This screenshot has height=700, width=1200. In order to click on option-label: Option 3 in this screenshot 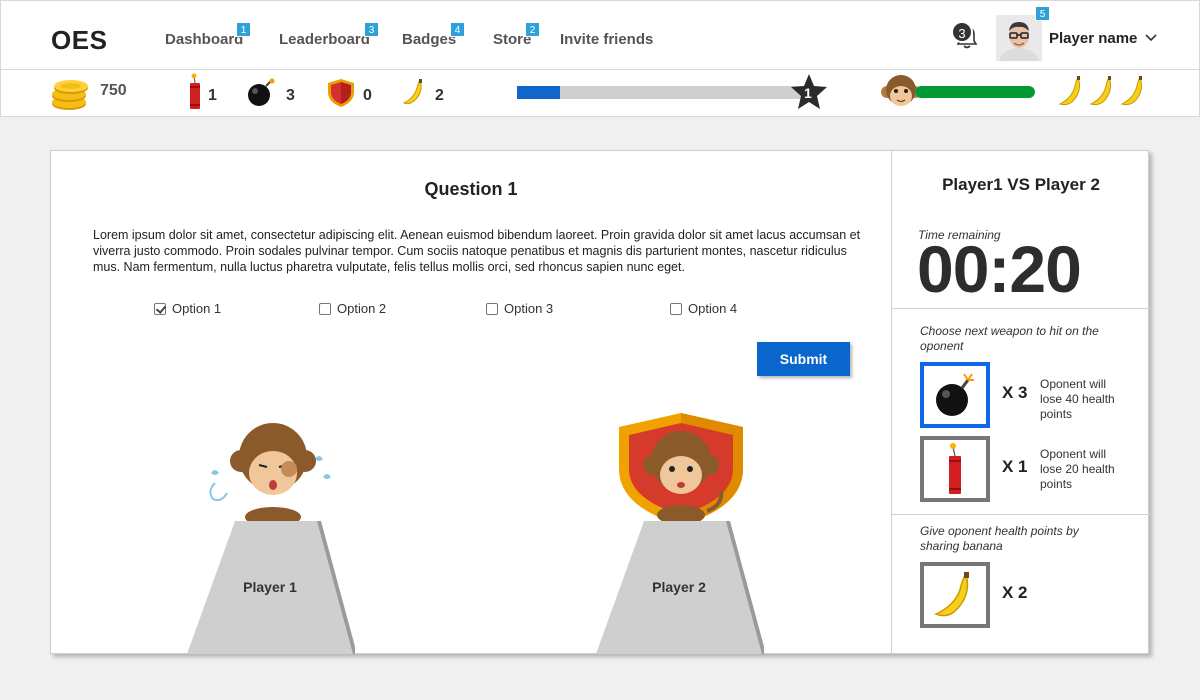, I will do `click(529, 308)`.